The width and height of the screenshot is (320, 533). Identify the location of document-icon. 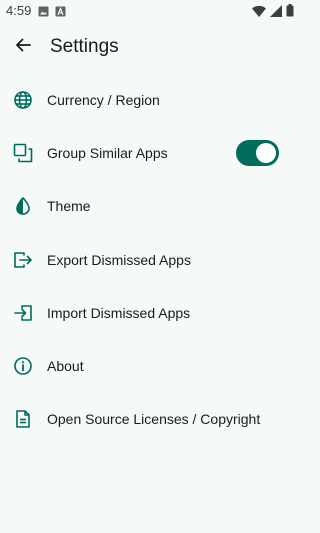
(23, 419).